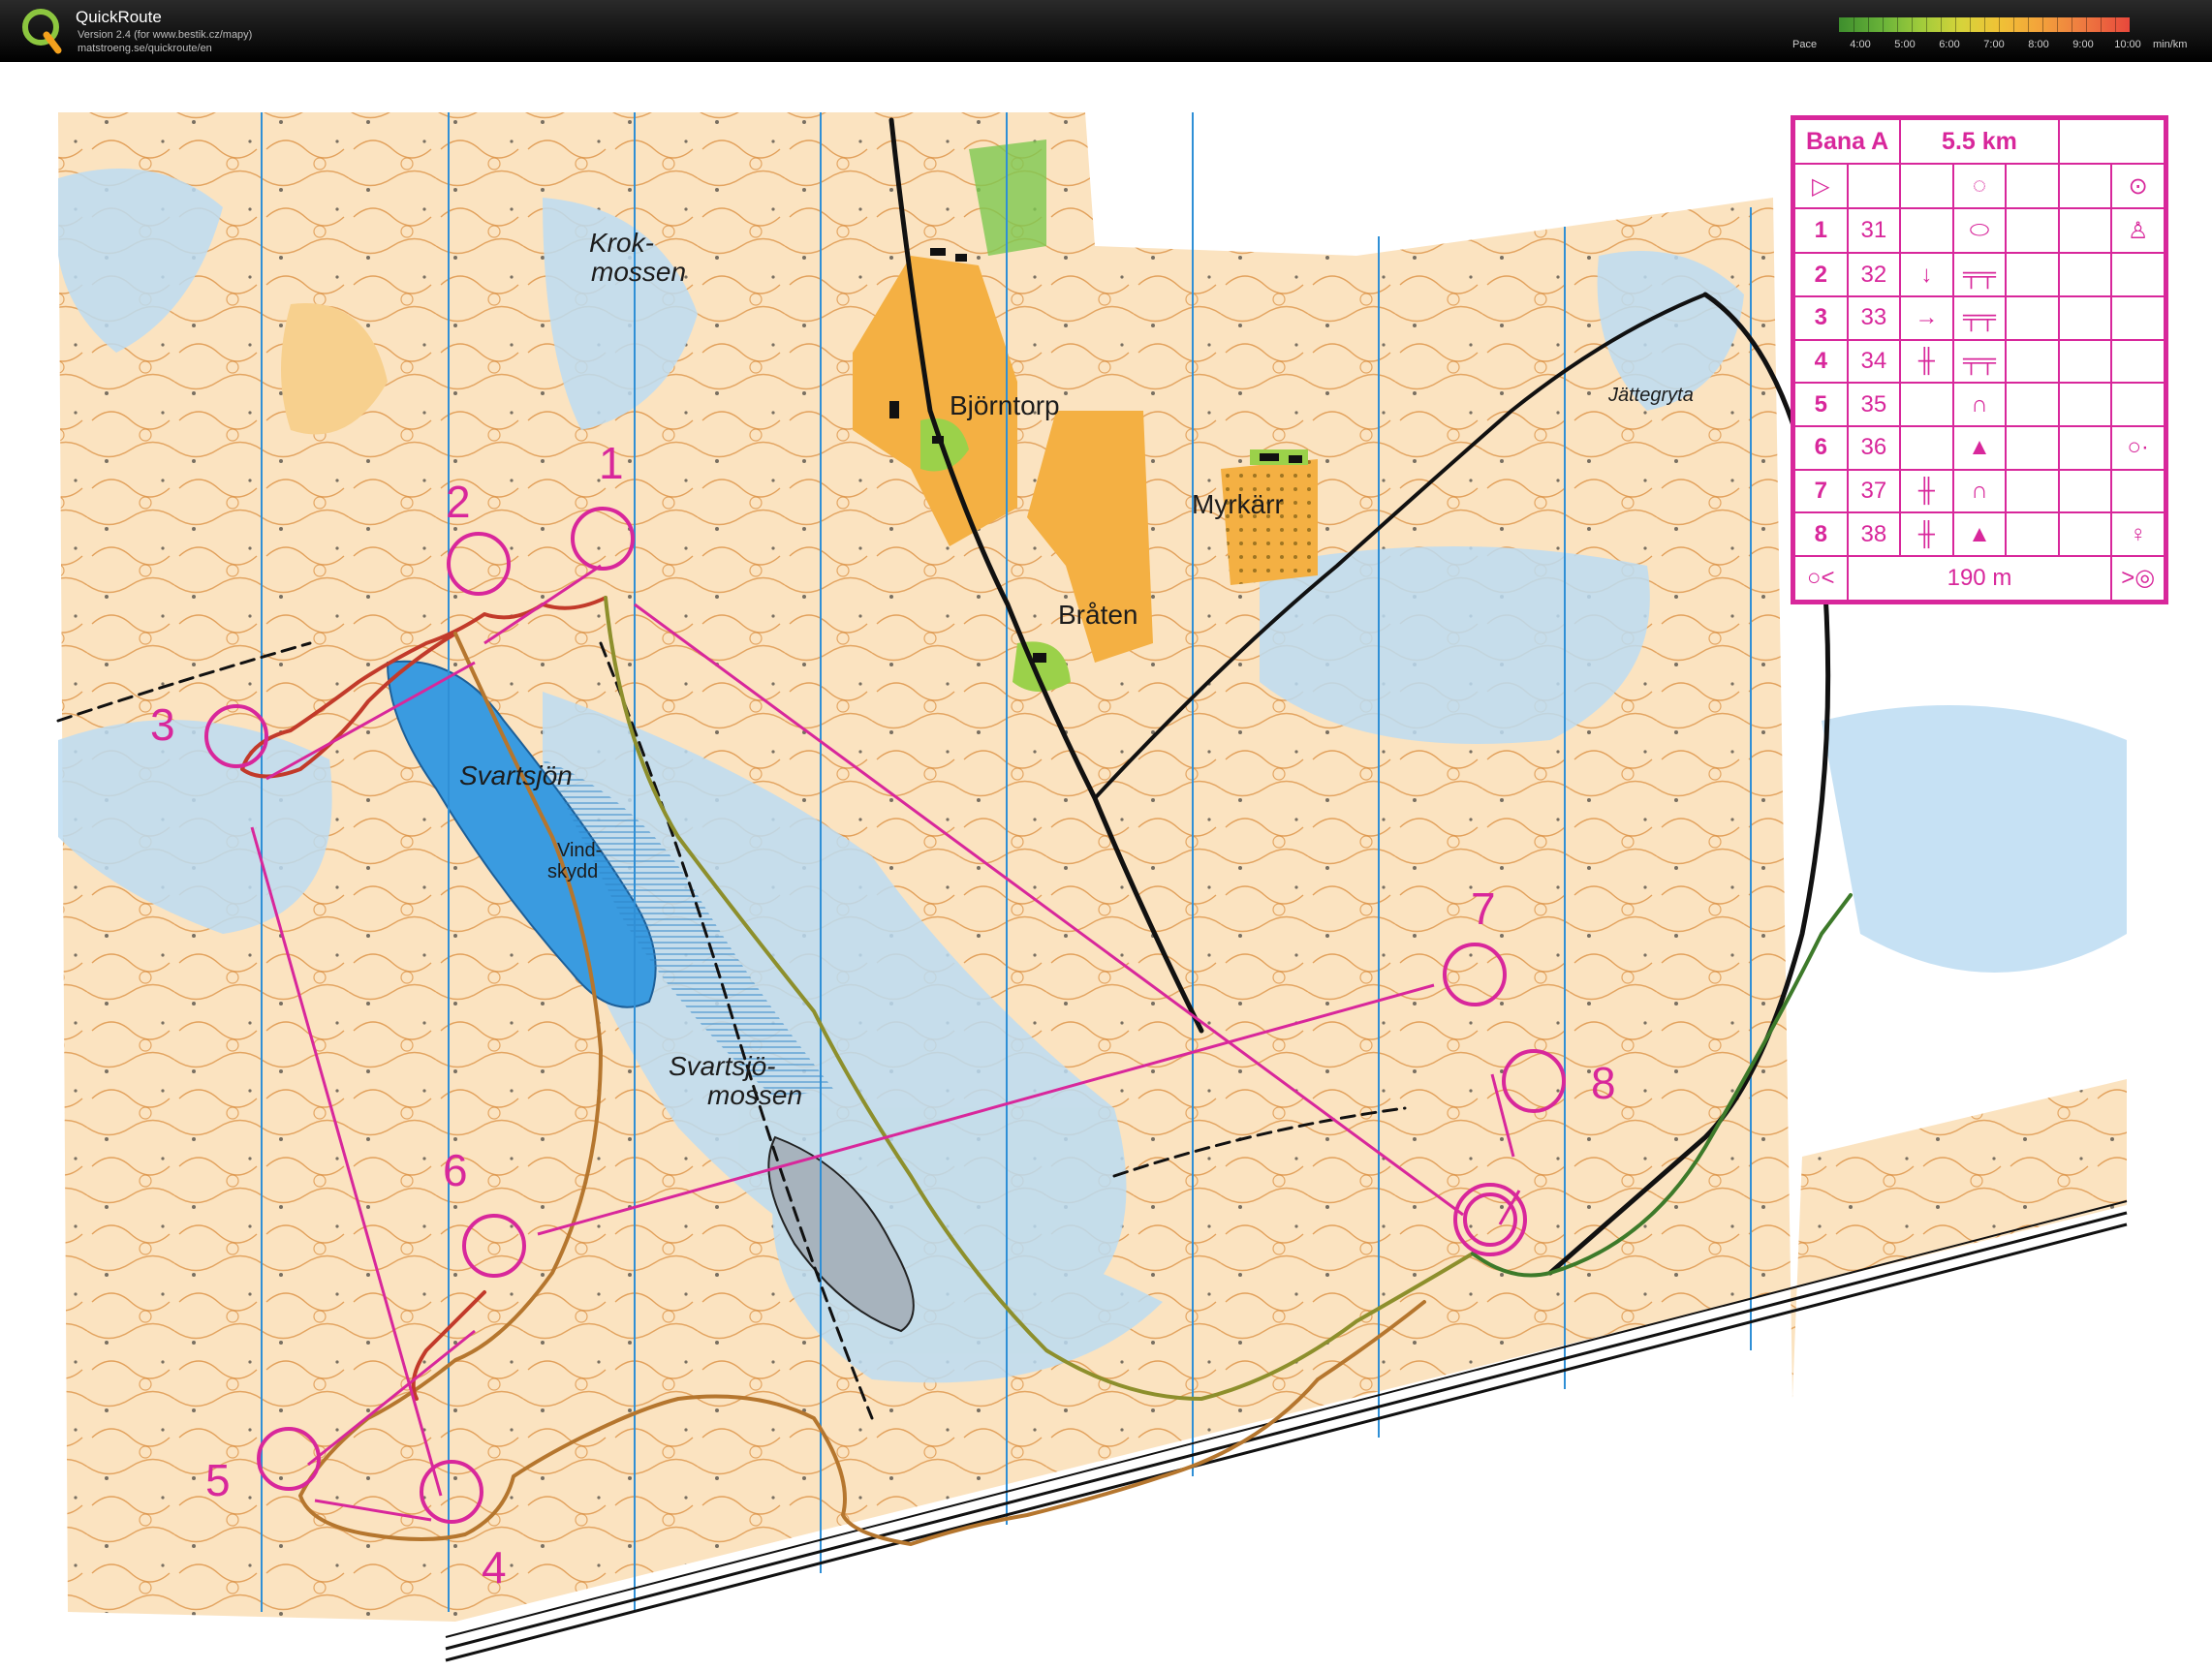 This screenshot has width=2212, height=1671. What do you see at coordinates (1860, 44) in the screenshot?
I see `pace-tick-label: 4:00` at bounding box center [1860, 44].